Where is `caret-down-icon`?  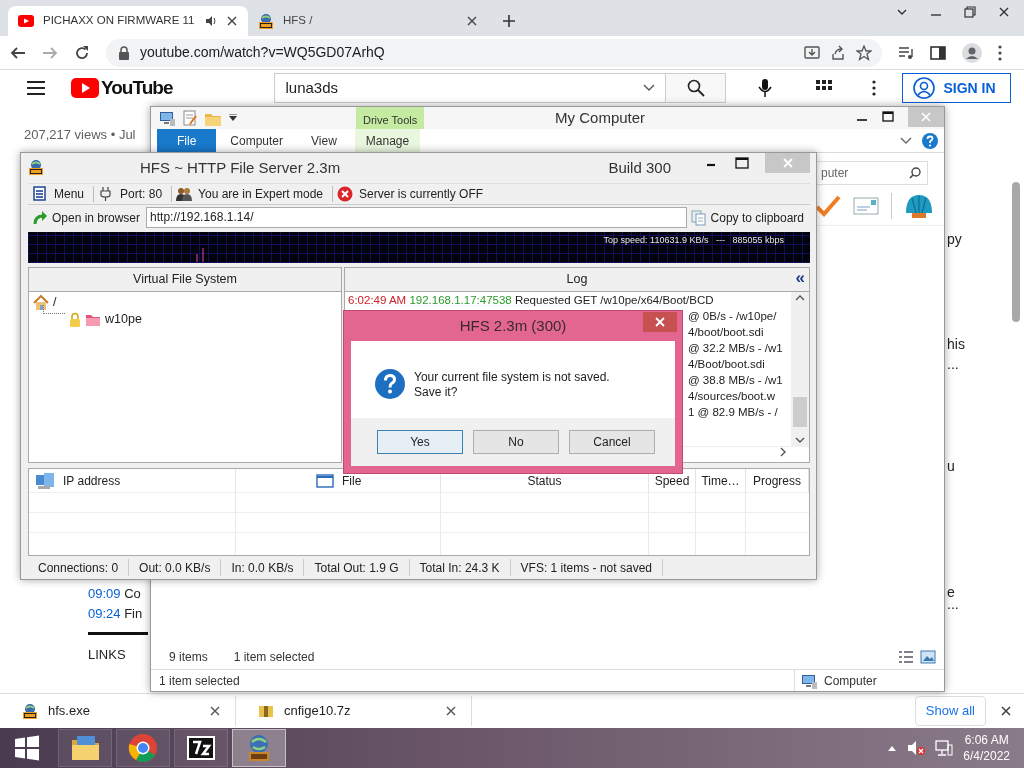
caret-down-icon is located at coordinates (233, 118).